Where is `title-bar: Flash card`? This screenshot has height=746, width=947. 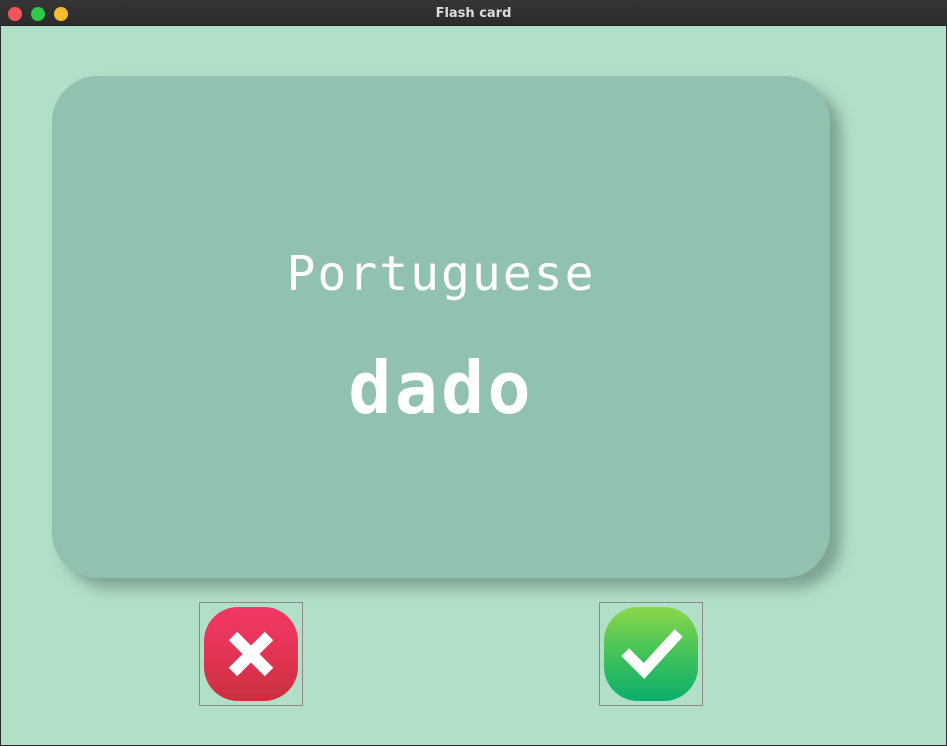
title-bar: Flash card is located at coordinates (473, 13).